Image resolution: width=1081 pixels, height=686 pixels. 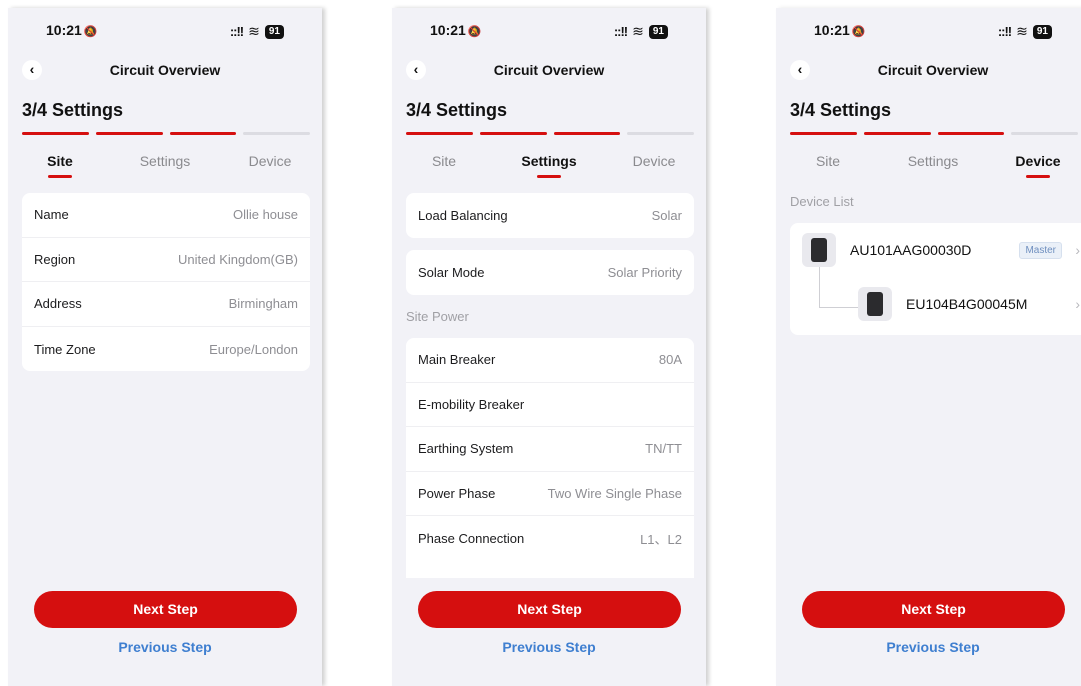 I want to click on row-value: Ollie house, so click(x=265, y=215).